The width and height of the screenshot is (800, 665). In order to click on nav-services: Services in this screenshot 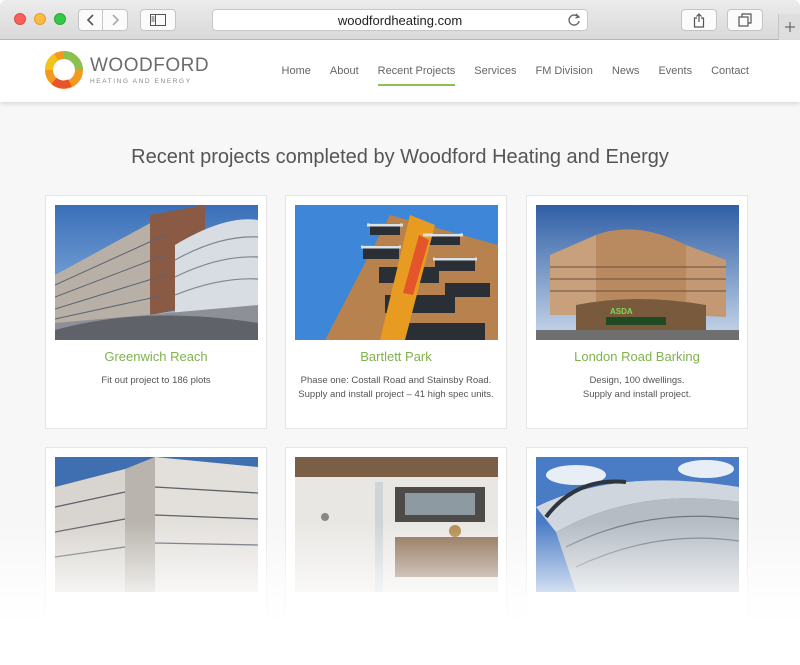, I will do `click(495, 71)`.